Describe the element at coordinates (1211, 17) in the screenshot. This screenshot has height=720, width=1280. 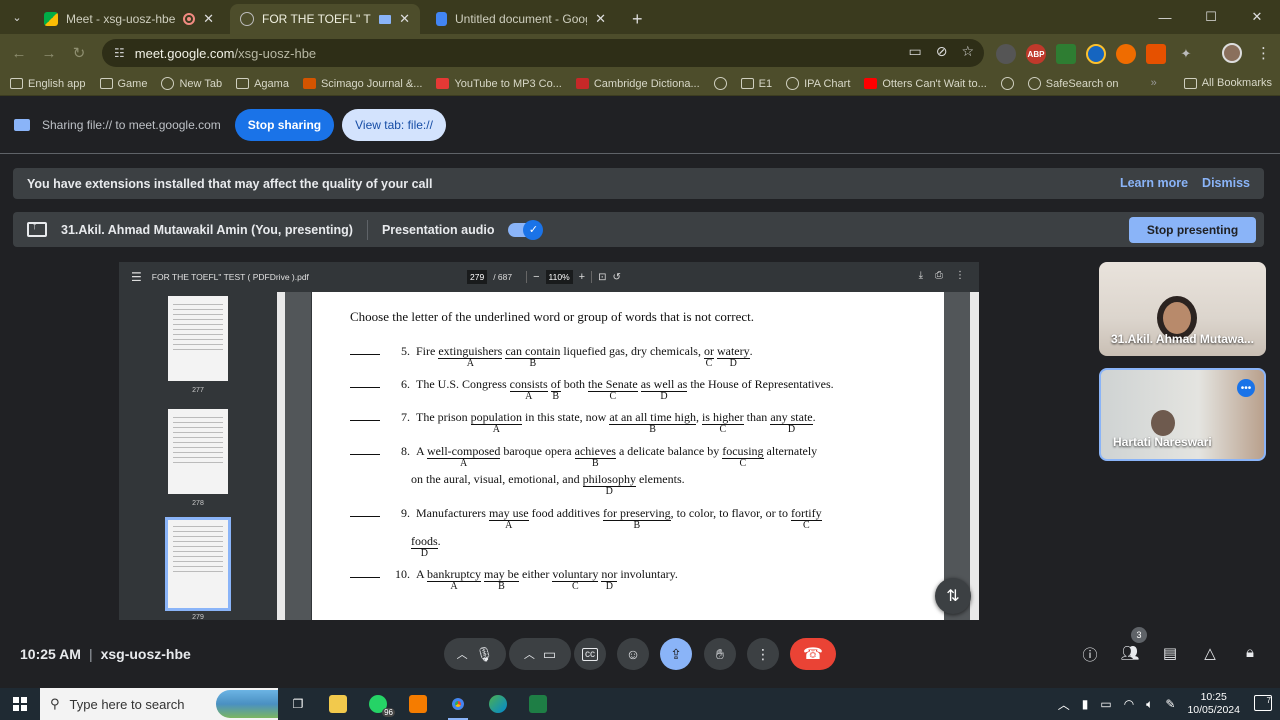
I see `maximize-icon: ☐` at that location.